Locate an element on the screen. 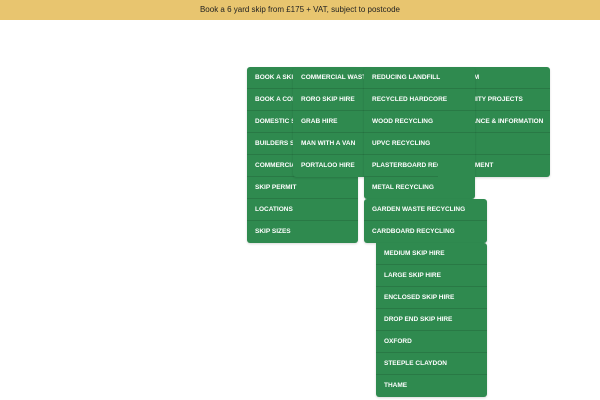 The image size is (600, 400). menu-item-recycled-hardcore: RECYCLED HARDCORE is located at coordinates (419, 100).